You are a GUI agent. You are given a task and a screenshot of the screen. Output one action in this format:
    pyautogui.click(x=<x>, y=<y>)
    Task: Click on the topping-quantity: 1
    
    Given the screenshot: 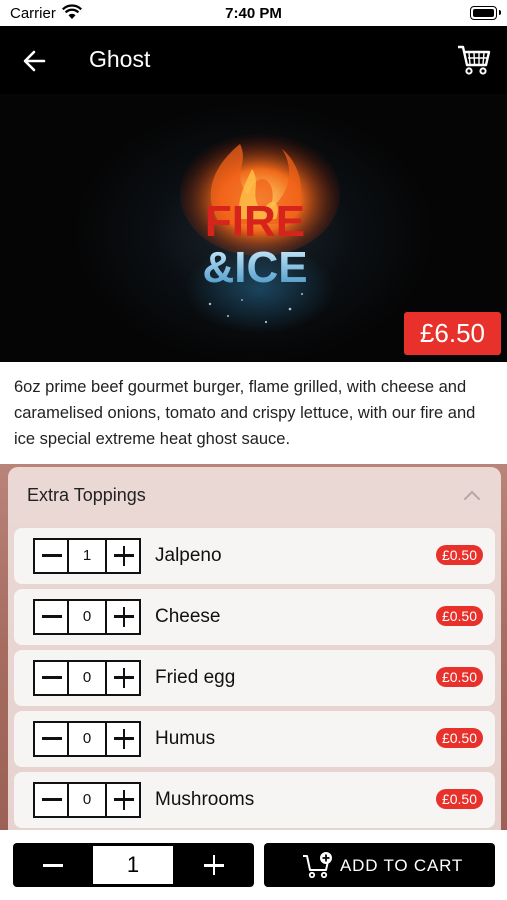 What is the action you would take?
    pyautogui.click(x=87, y=555)
    